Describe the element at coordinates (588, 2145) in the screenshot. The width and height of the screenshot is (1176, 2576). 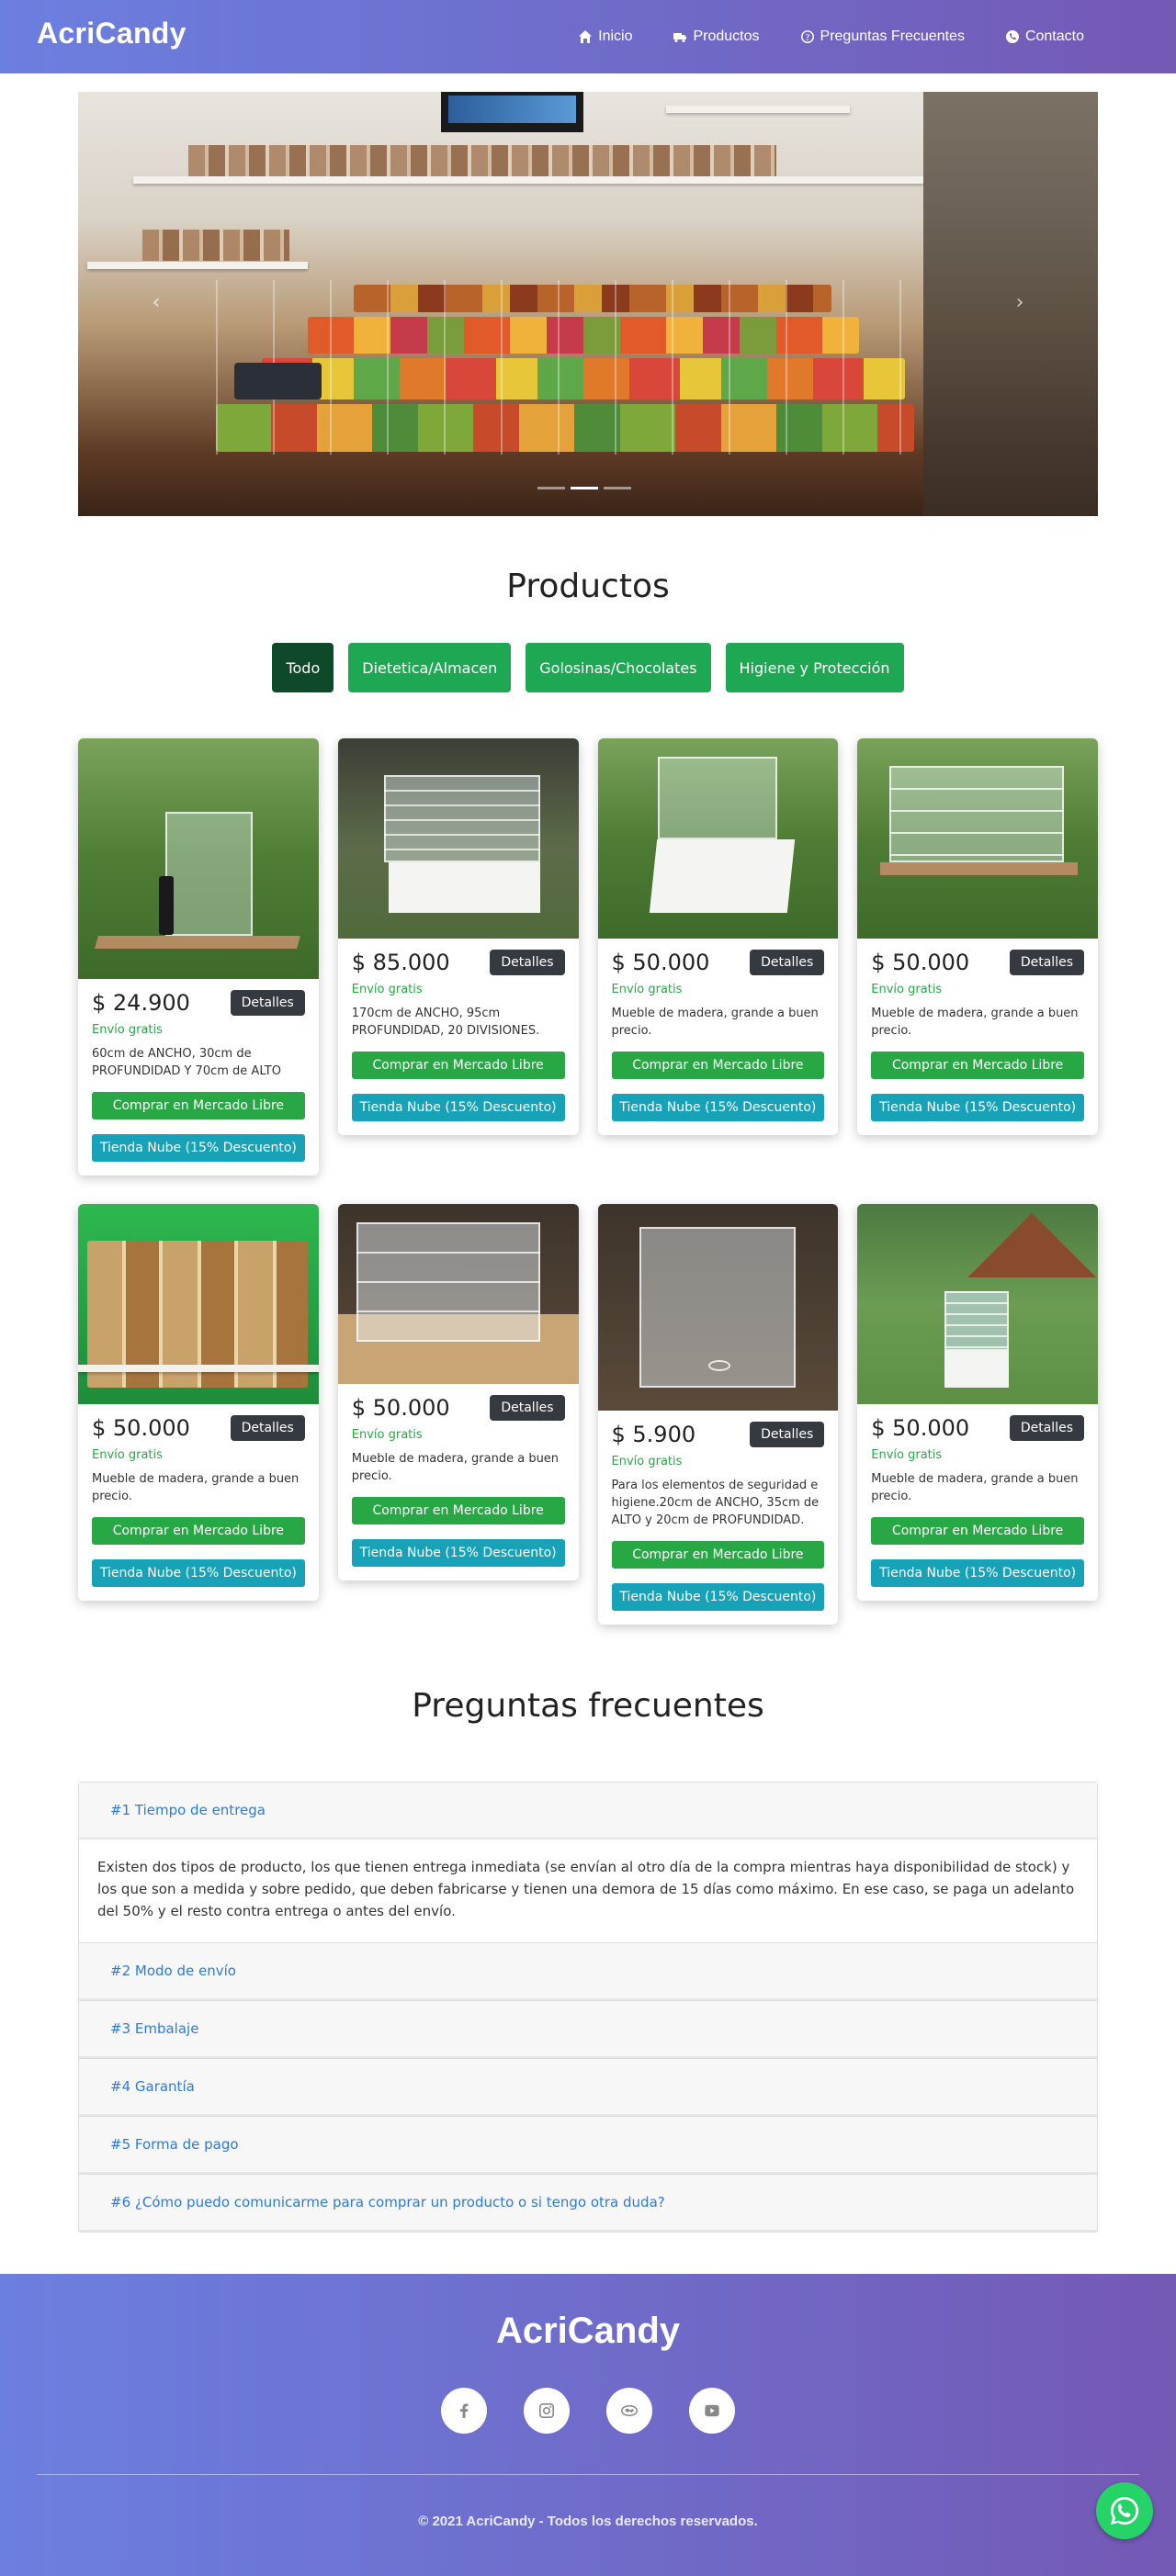
I see `faq-question: #5 Forma de pago` at that location.